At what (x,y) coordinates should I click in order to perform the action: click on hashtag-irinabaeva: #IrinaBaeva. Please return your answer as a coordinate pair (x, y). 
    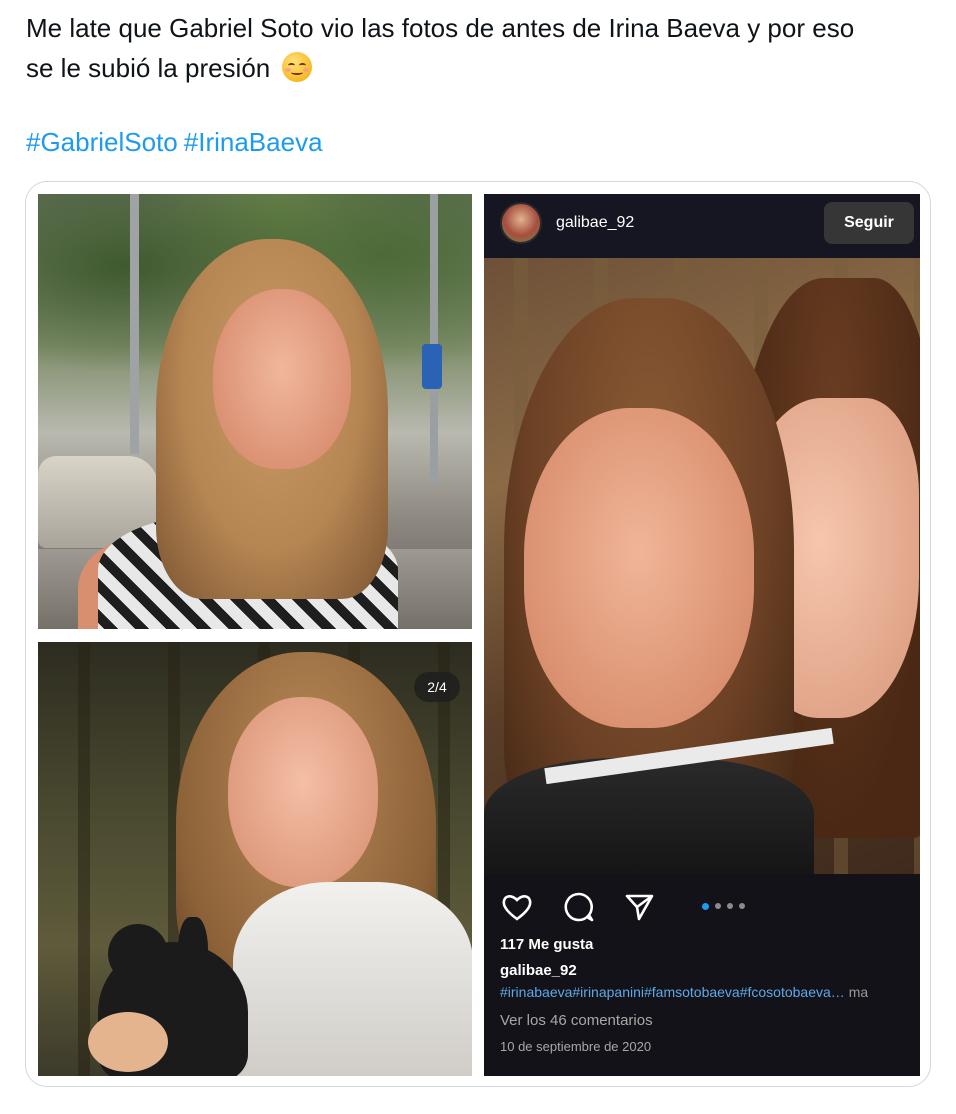
    Looking at the image, I should click on (253, 142).